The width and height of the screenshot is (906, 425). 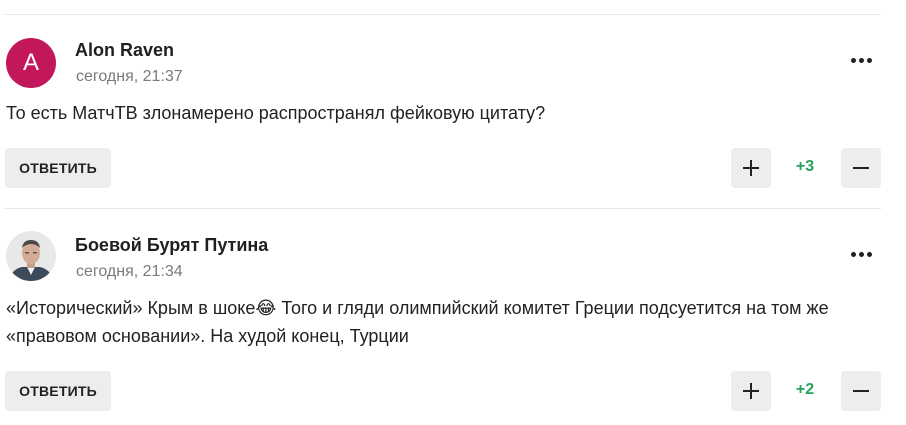 I want to click on avatar: A, so click(x=31, y=63).